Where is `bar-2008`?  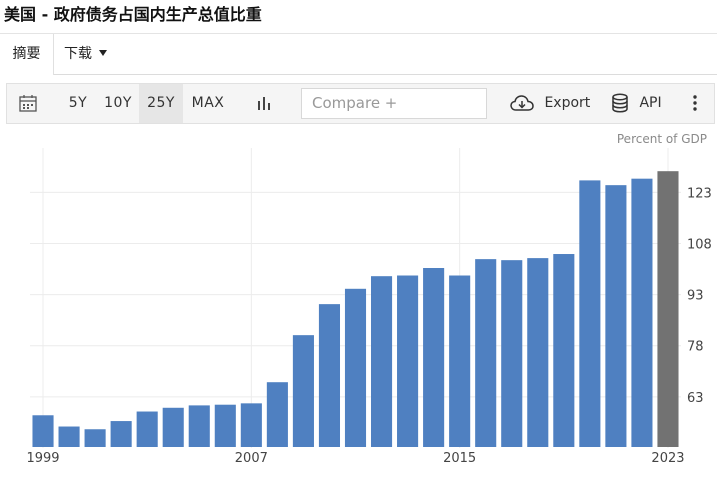 bar-2008 is located at coordinates (277, 414).